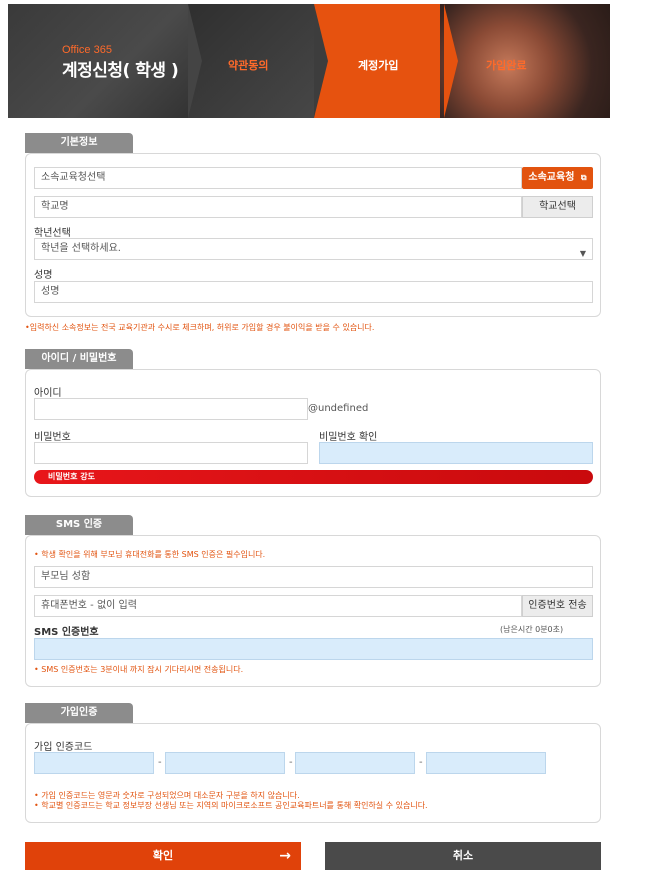  I want to click on phone-field: 휴대폰번호 - 없이 입력, so click(278, 606).